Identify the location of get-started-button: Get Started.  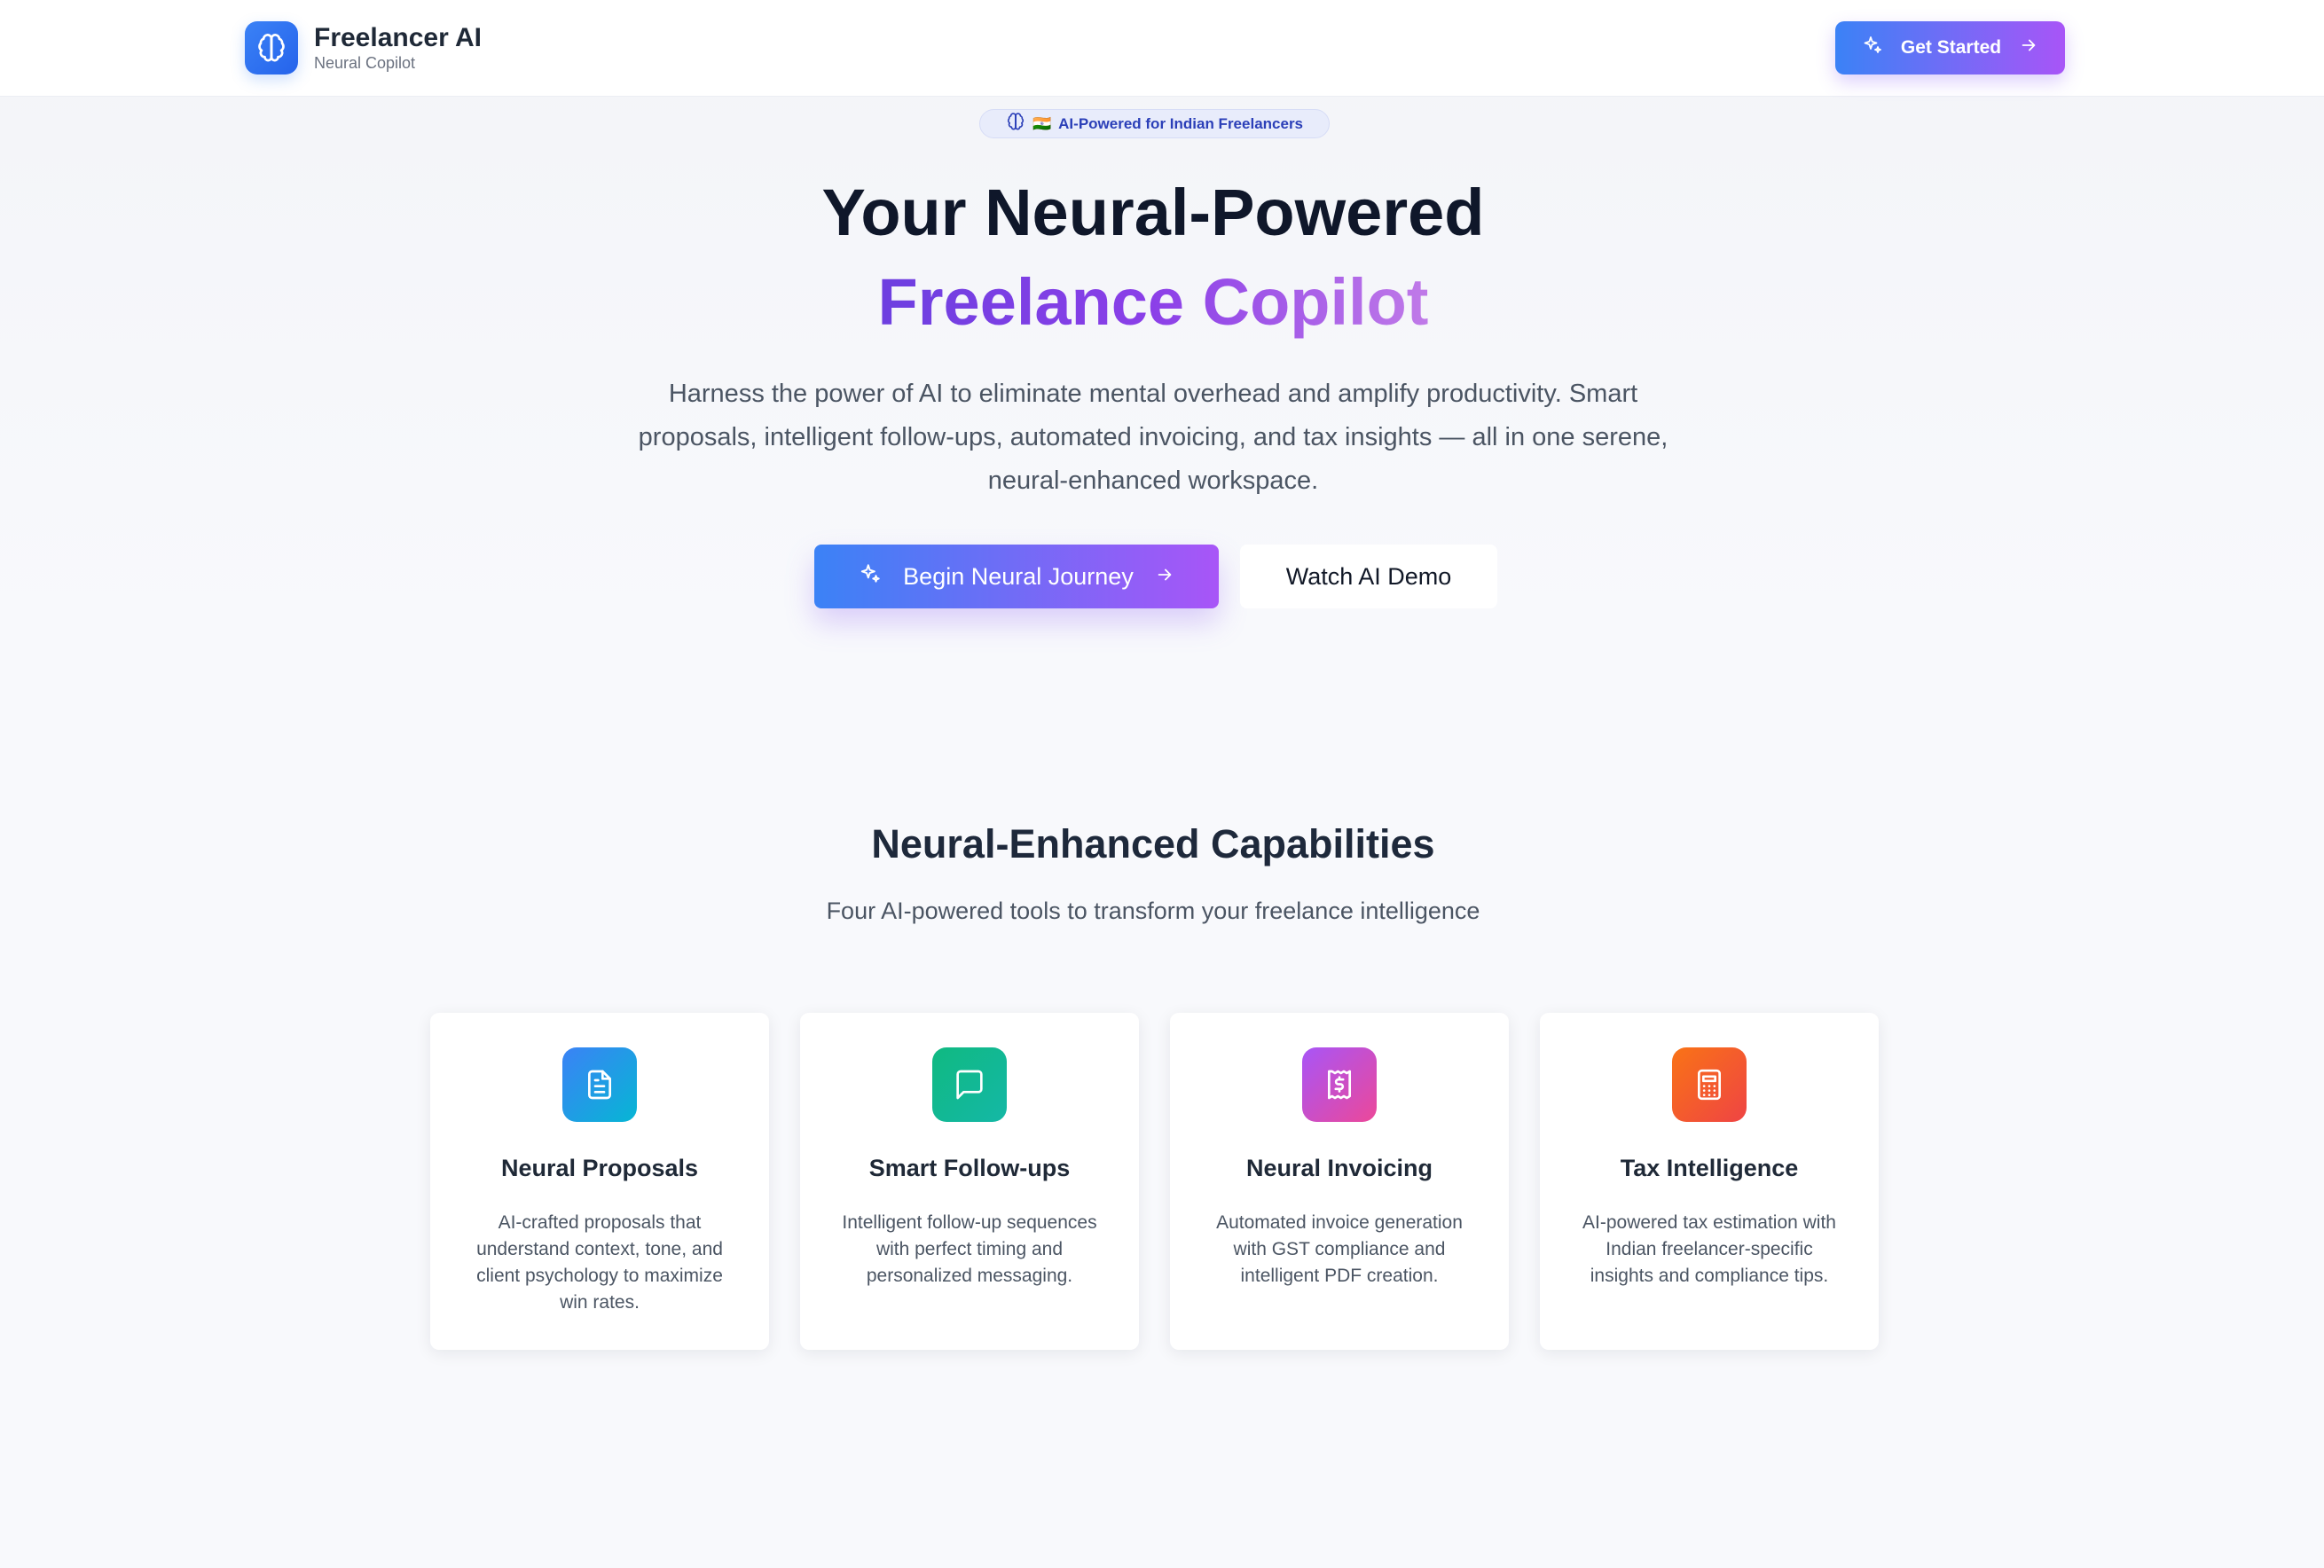
(1950, 47).